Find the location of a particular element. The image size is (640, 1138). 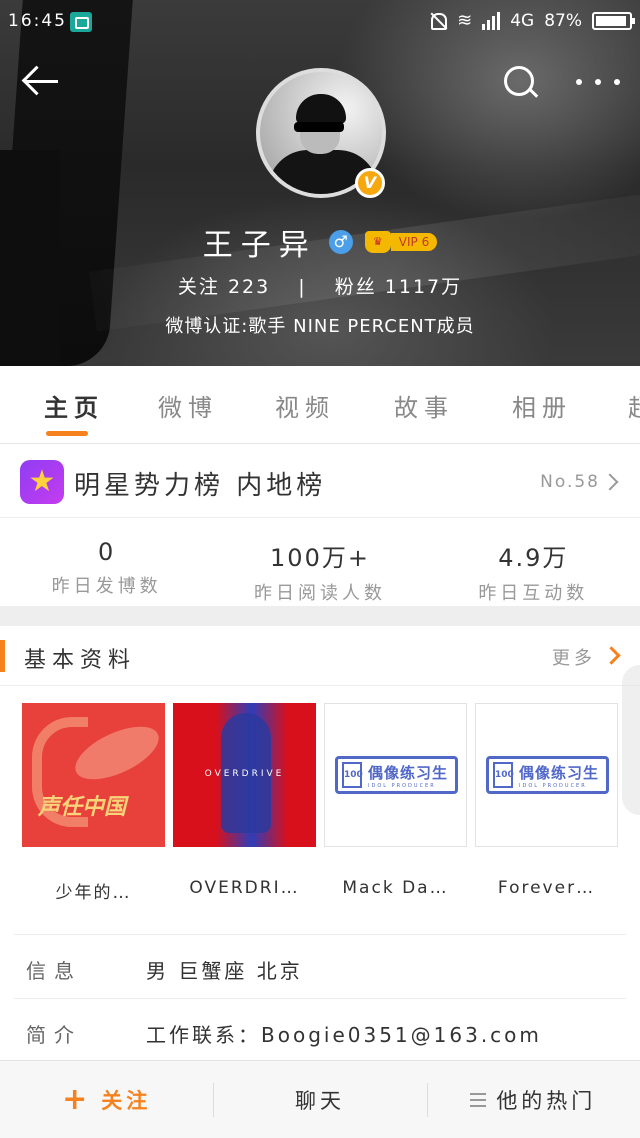

bio-value: 工作联系：Boogie0351@163.com is located at coordinates (344, 1035).